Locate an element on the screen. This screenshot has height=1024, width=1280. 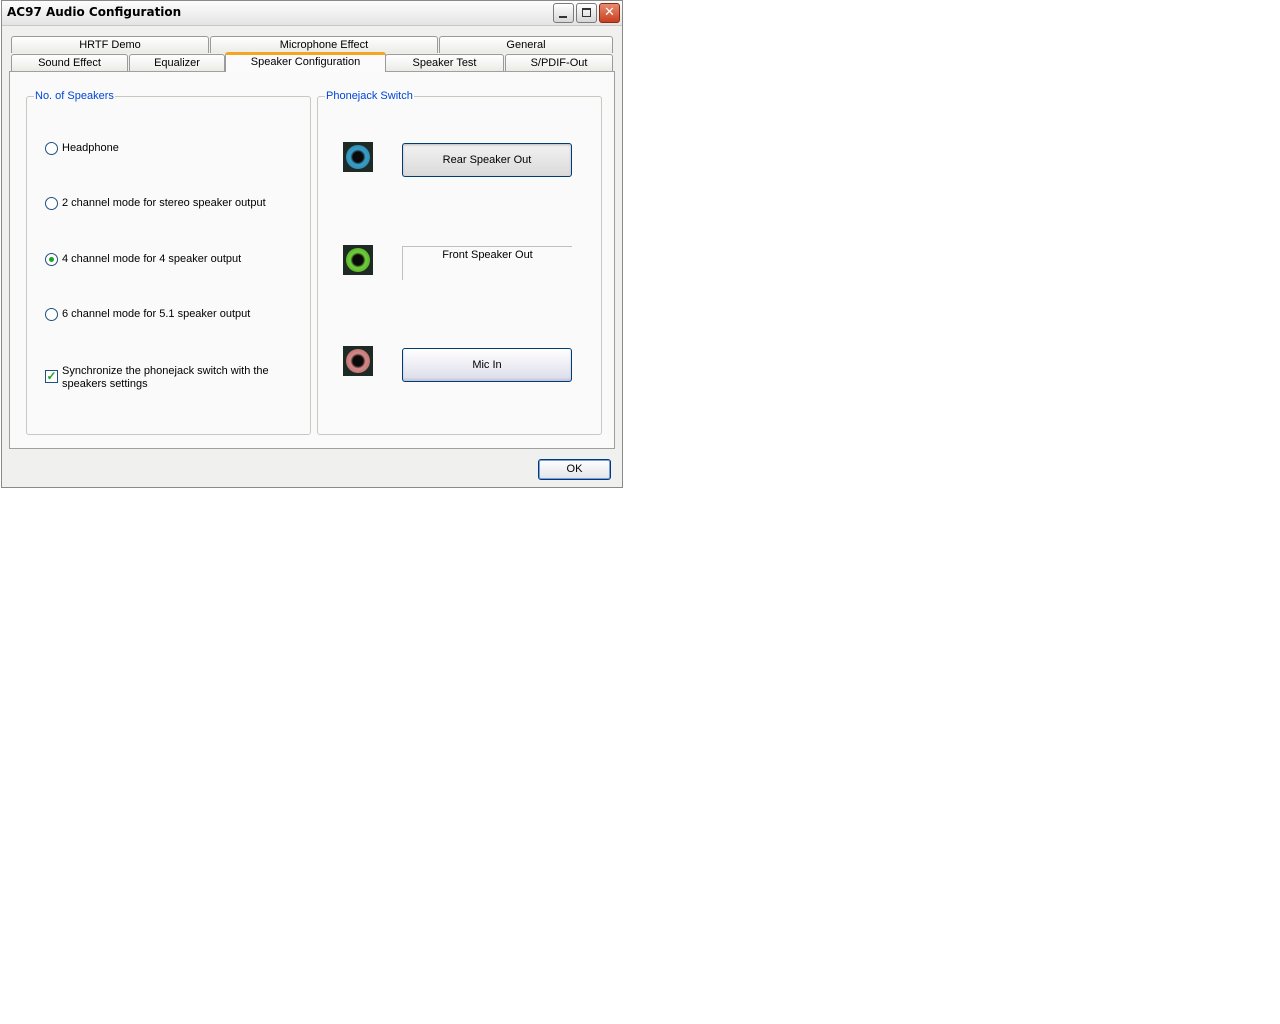
close-icon: ✕ is located at coordinates (609, 12).